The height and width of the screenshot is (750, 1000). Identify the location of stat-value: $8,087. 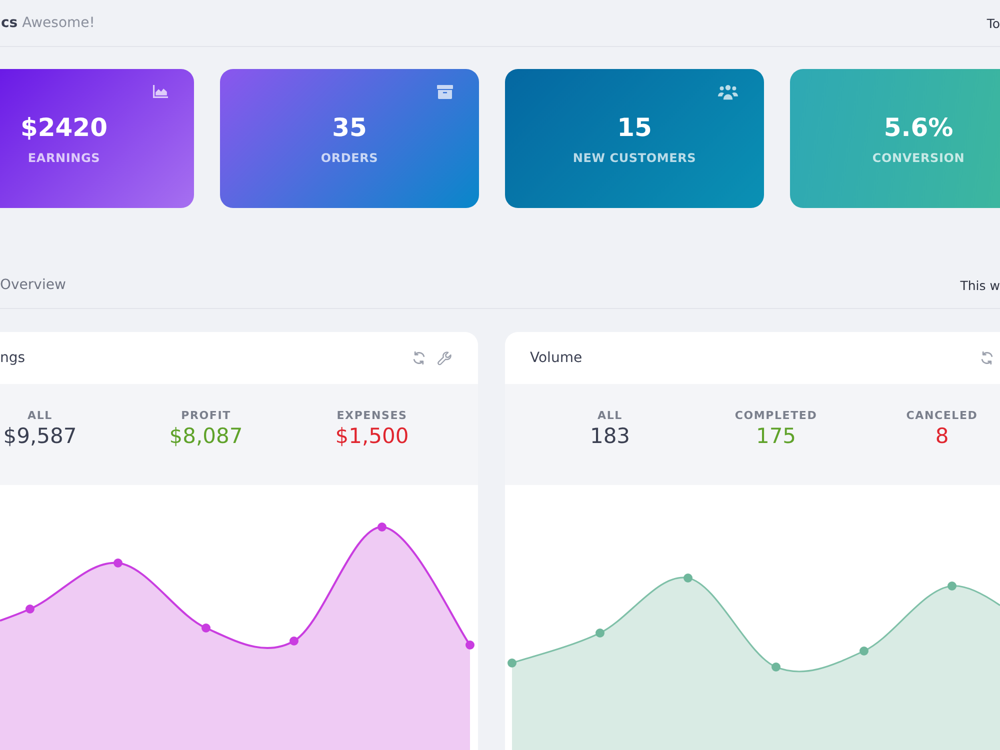
(206, 436).